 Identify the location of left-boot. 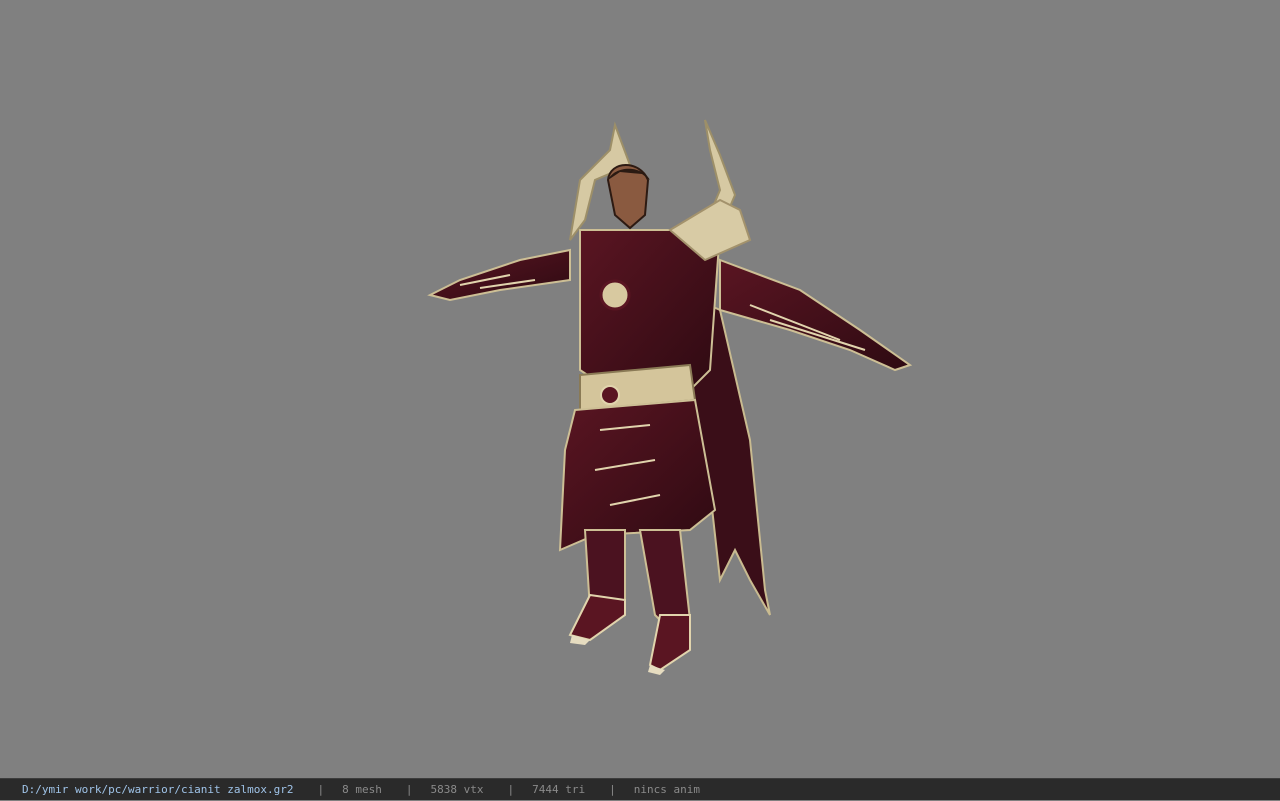
(597, 617).